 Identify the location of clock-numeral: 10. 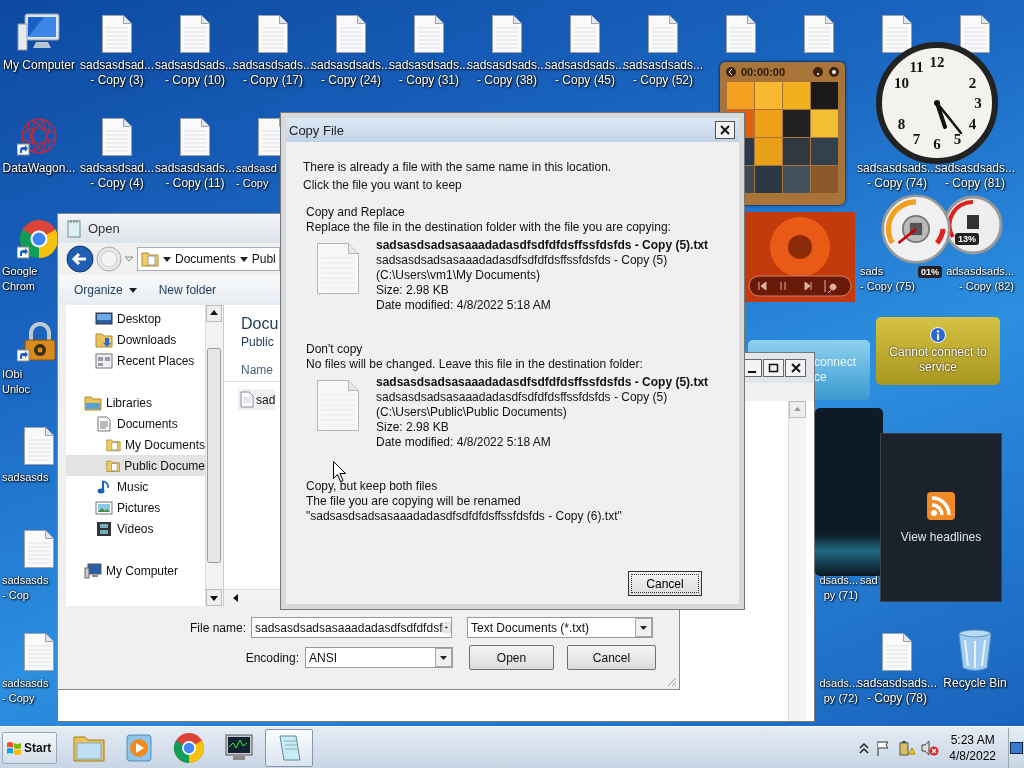
(901, 82).